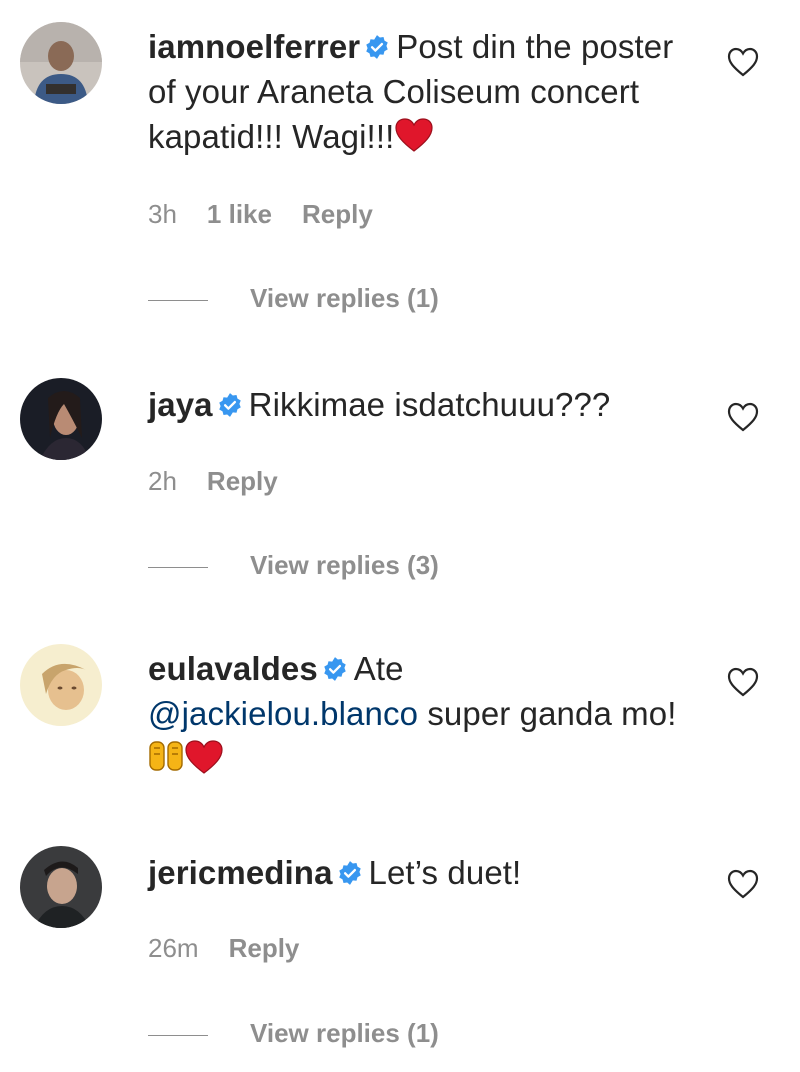  I want to click on view-replies-label: View replies (3), so click(344, 565).